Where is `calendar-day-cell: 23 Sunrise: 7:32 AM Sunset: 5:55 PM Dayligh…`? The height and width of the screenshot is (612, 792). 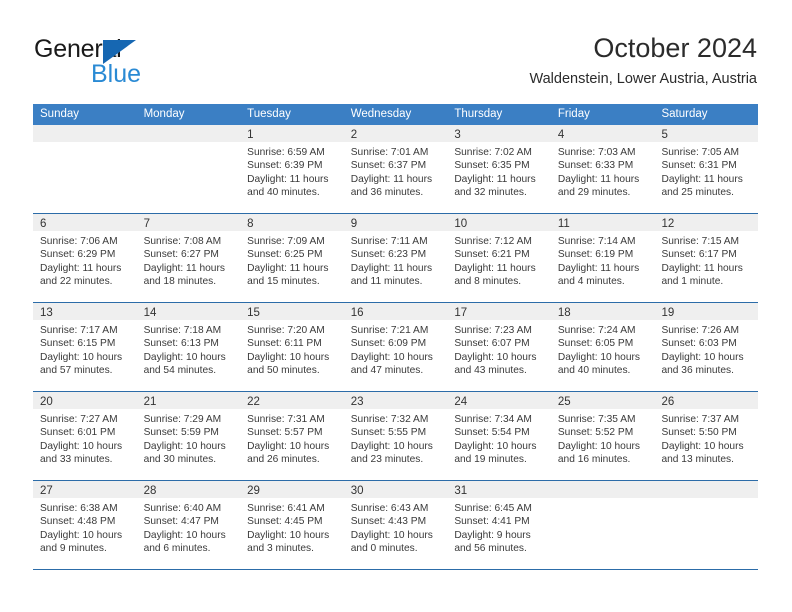 calendar-day-cell: 23 Sunrise: 7:32 AM Sunset: 5:55 PM Dayligh… is located at coordinates (395, 436).